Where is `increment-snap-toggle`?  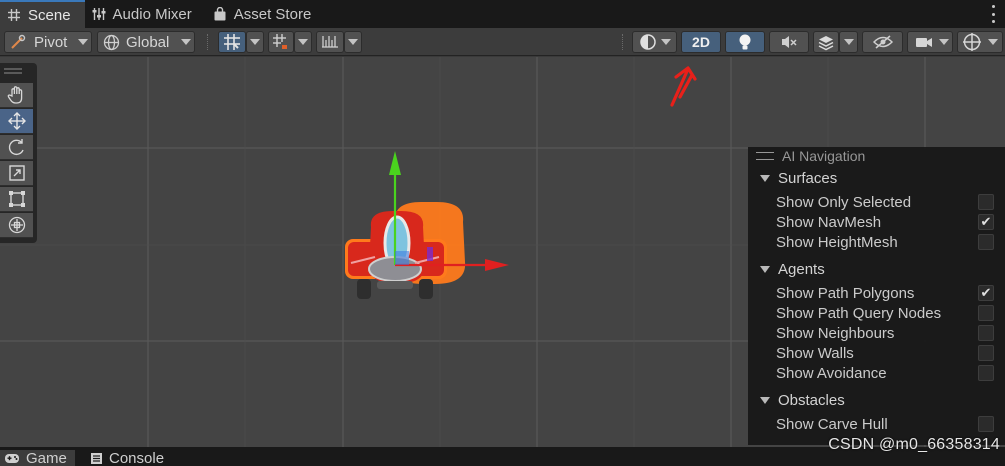 increment-snap-toggle is located at coordinates (281, 42).